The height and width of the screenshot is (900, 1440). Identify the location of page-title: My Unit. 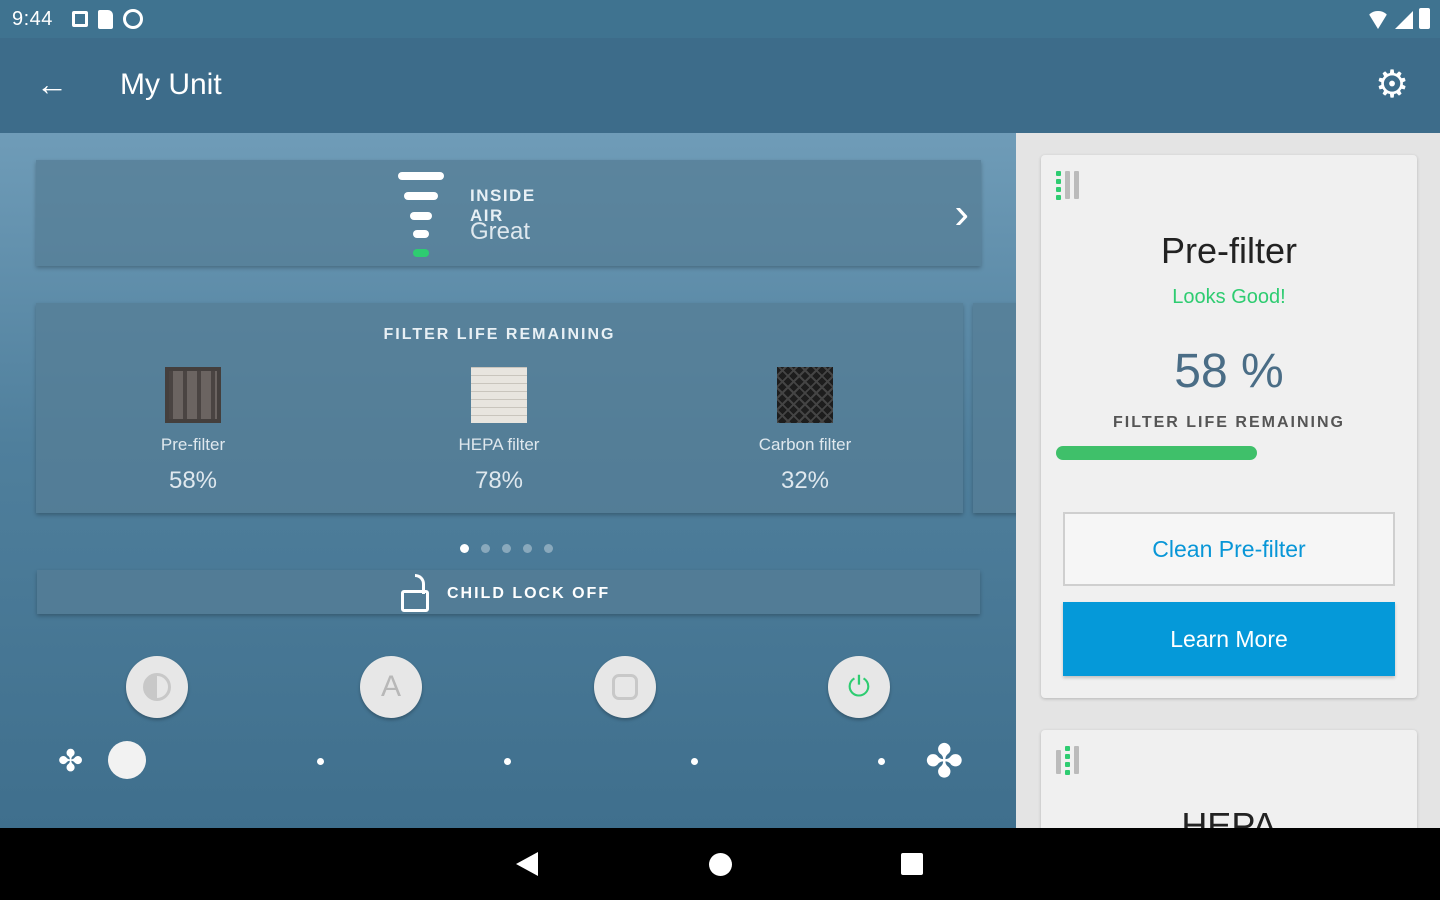
(171, 84).